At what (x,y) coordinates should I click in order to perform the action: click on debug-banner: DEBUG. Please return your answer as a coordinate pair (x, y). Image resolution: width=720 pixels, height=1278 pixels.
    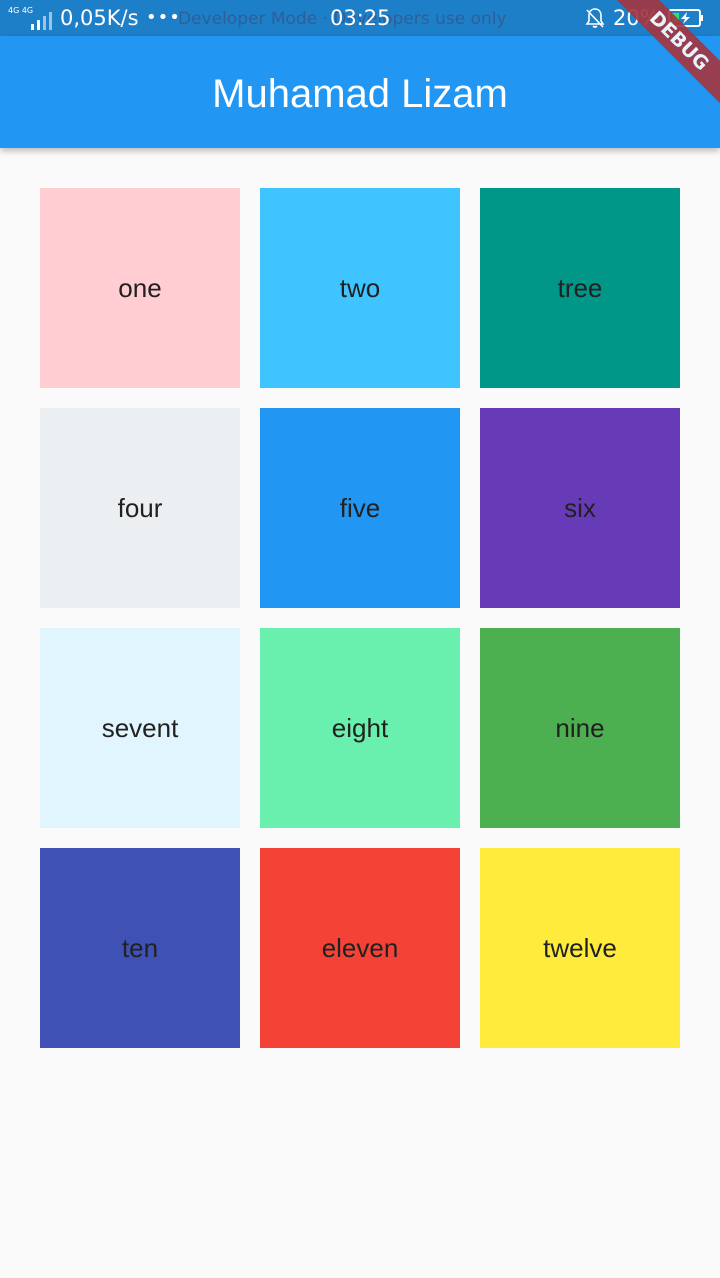
    Looking at the image, I should click on (655, 65).